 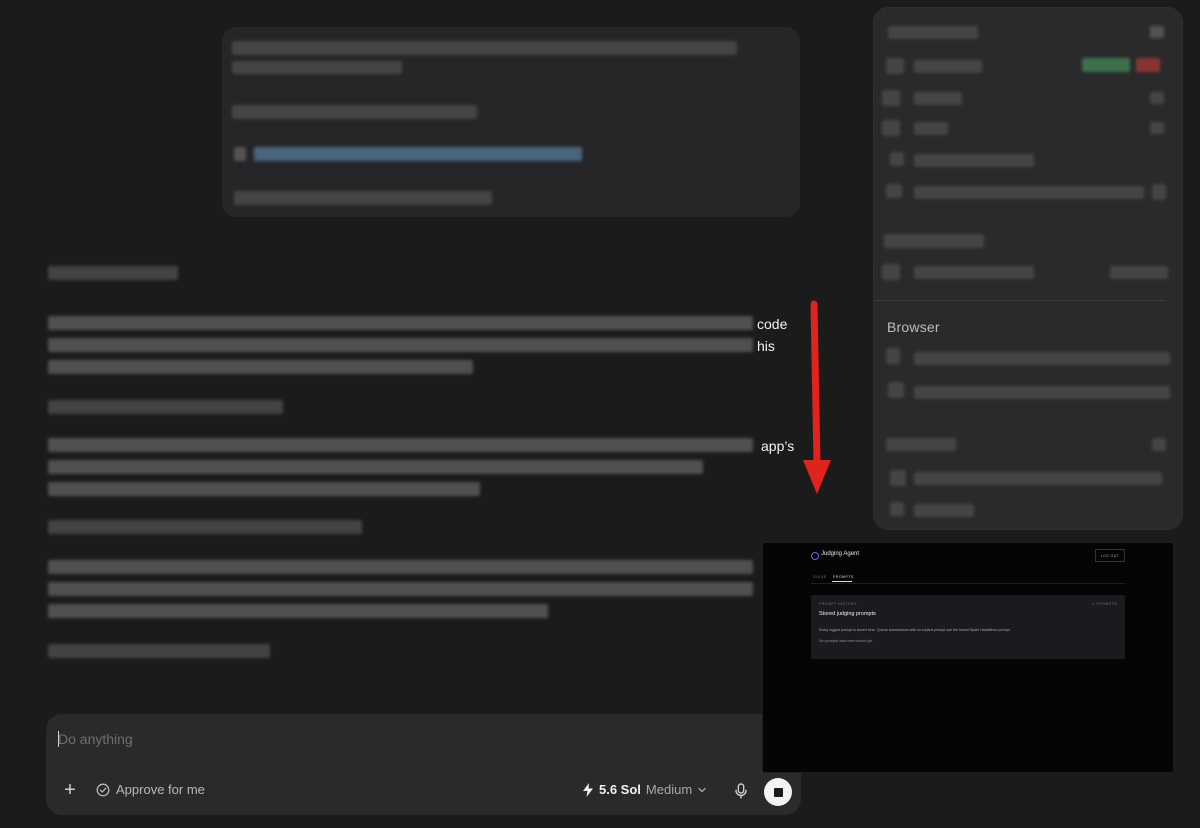 What do you see at coordinates (103, 789) in the screenshot?
I see `approval-icon` at bounding box center [103, 789].